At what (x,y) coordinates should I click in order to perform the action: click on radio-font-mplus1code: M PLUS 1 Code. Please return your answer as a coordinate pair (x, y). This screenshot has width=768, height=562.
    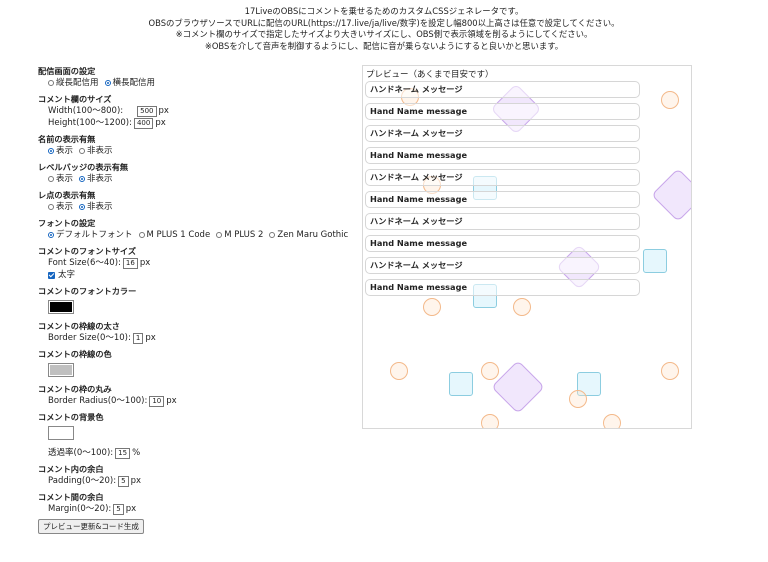
    Looking at the image, I should click on (174, 235).